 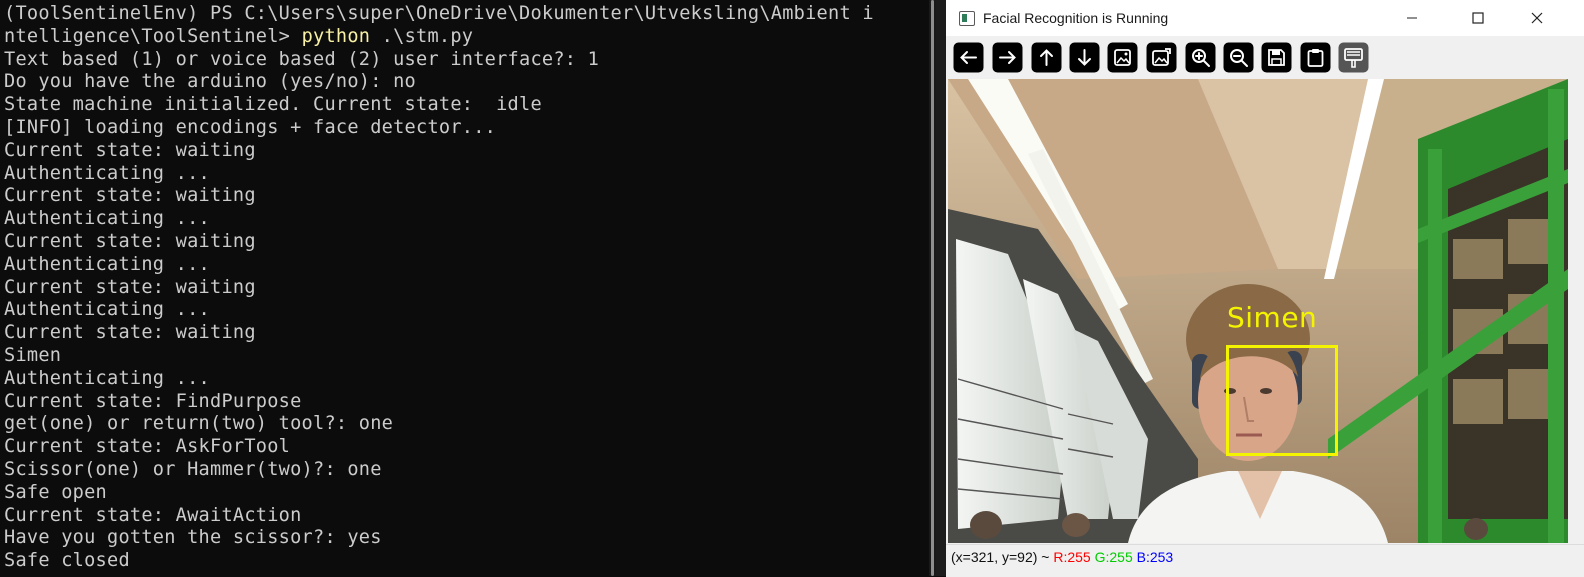 What do you see at coordinates (1153, 557) in the screenshot?
I see `blue-value: B:253` at bounding box center [1153, 557].